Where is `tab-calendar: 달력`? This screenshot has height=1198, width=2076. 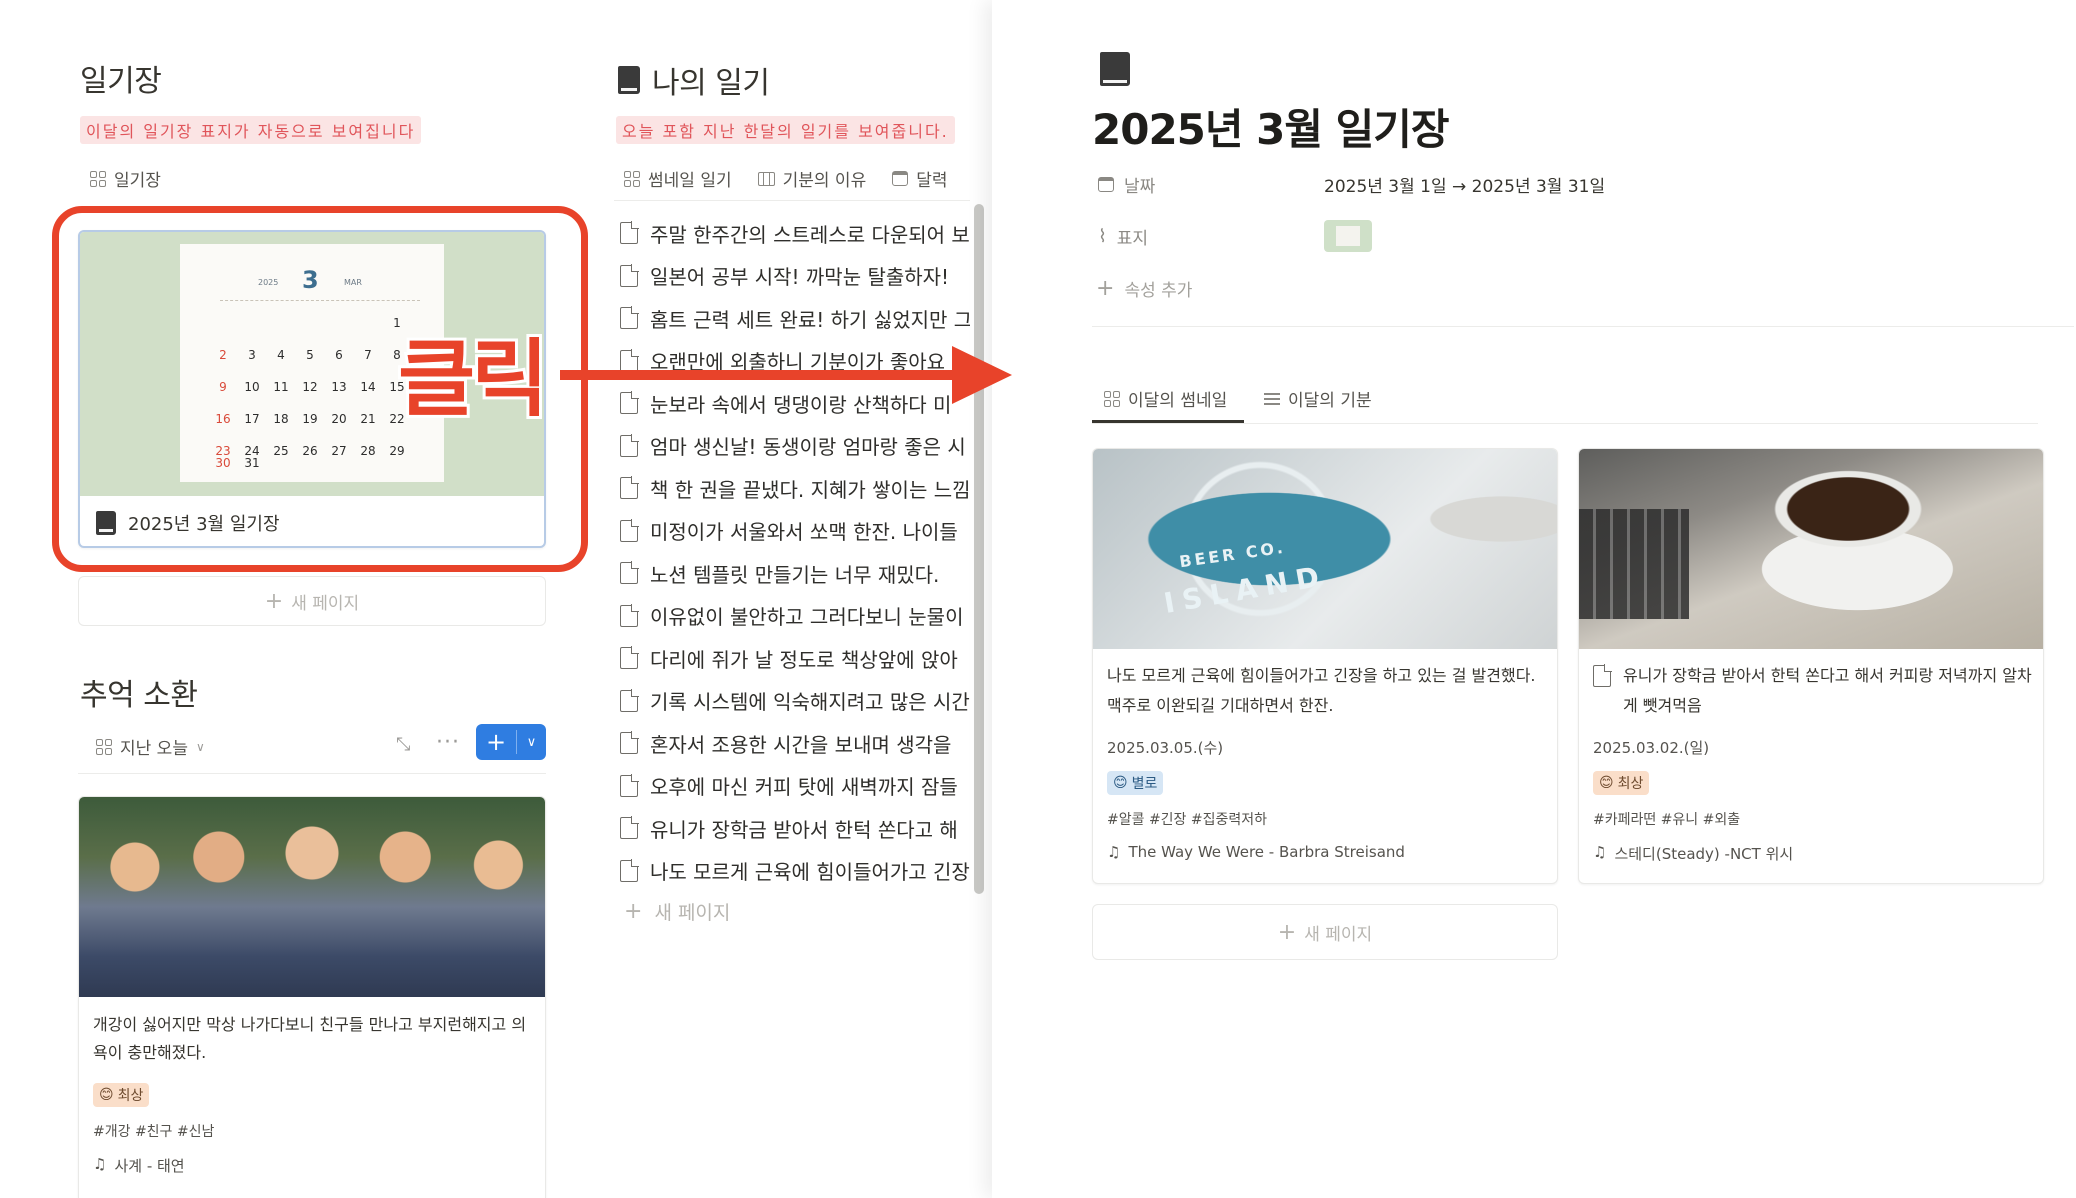
tab-calendar: 달력 is located at coordinates (920, 178).